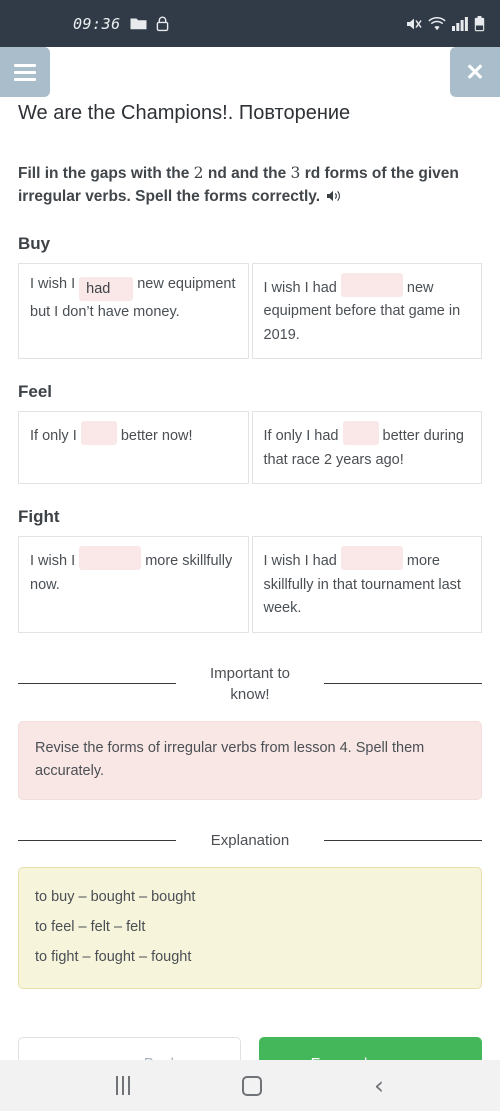 The height and width of the screenshot is (1111, 500). What do you see at coordinates (162, 23) in the screenshot?
I see `lock-icon` at bounding box center [162, 23].